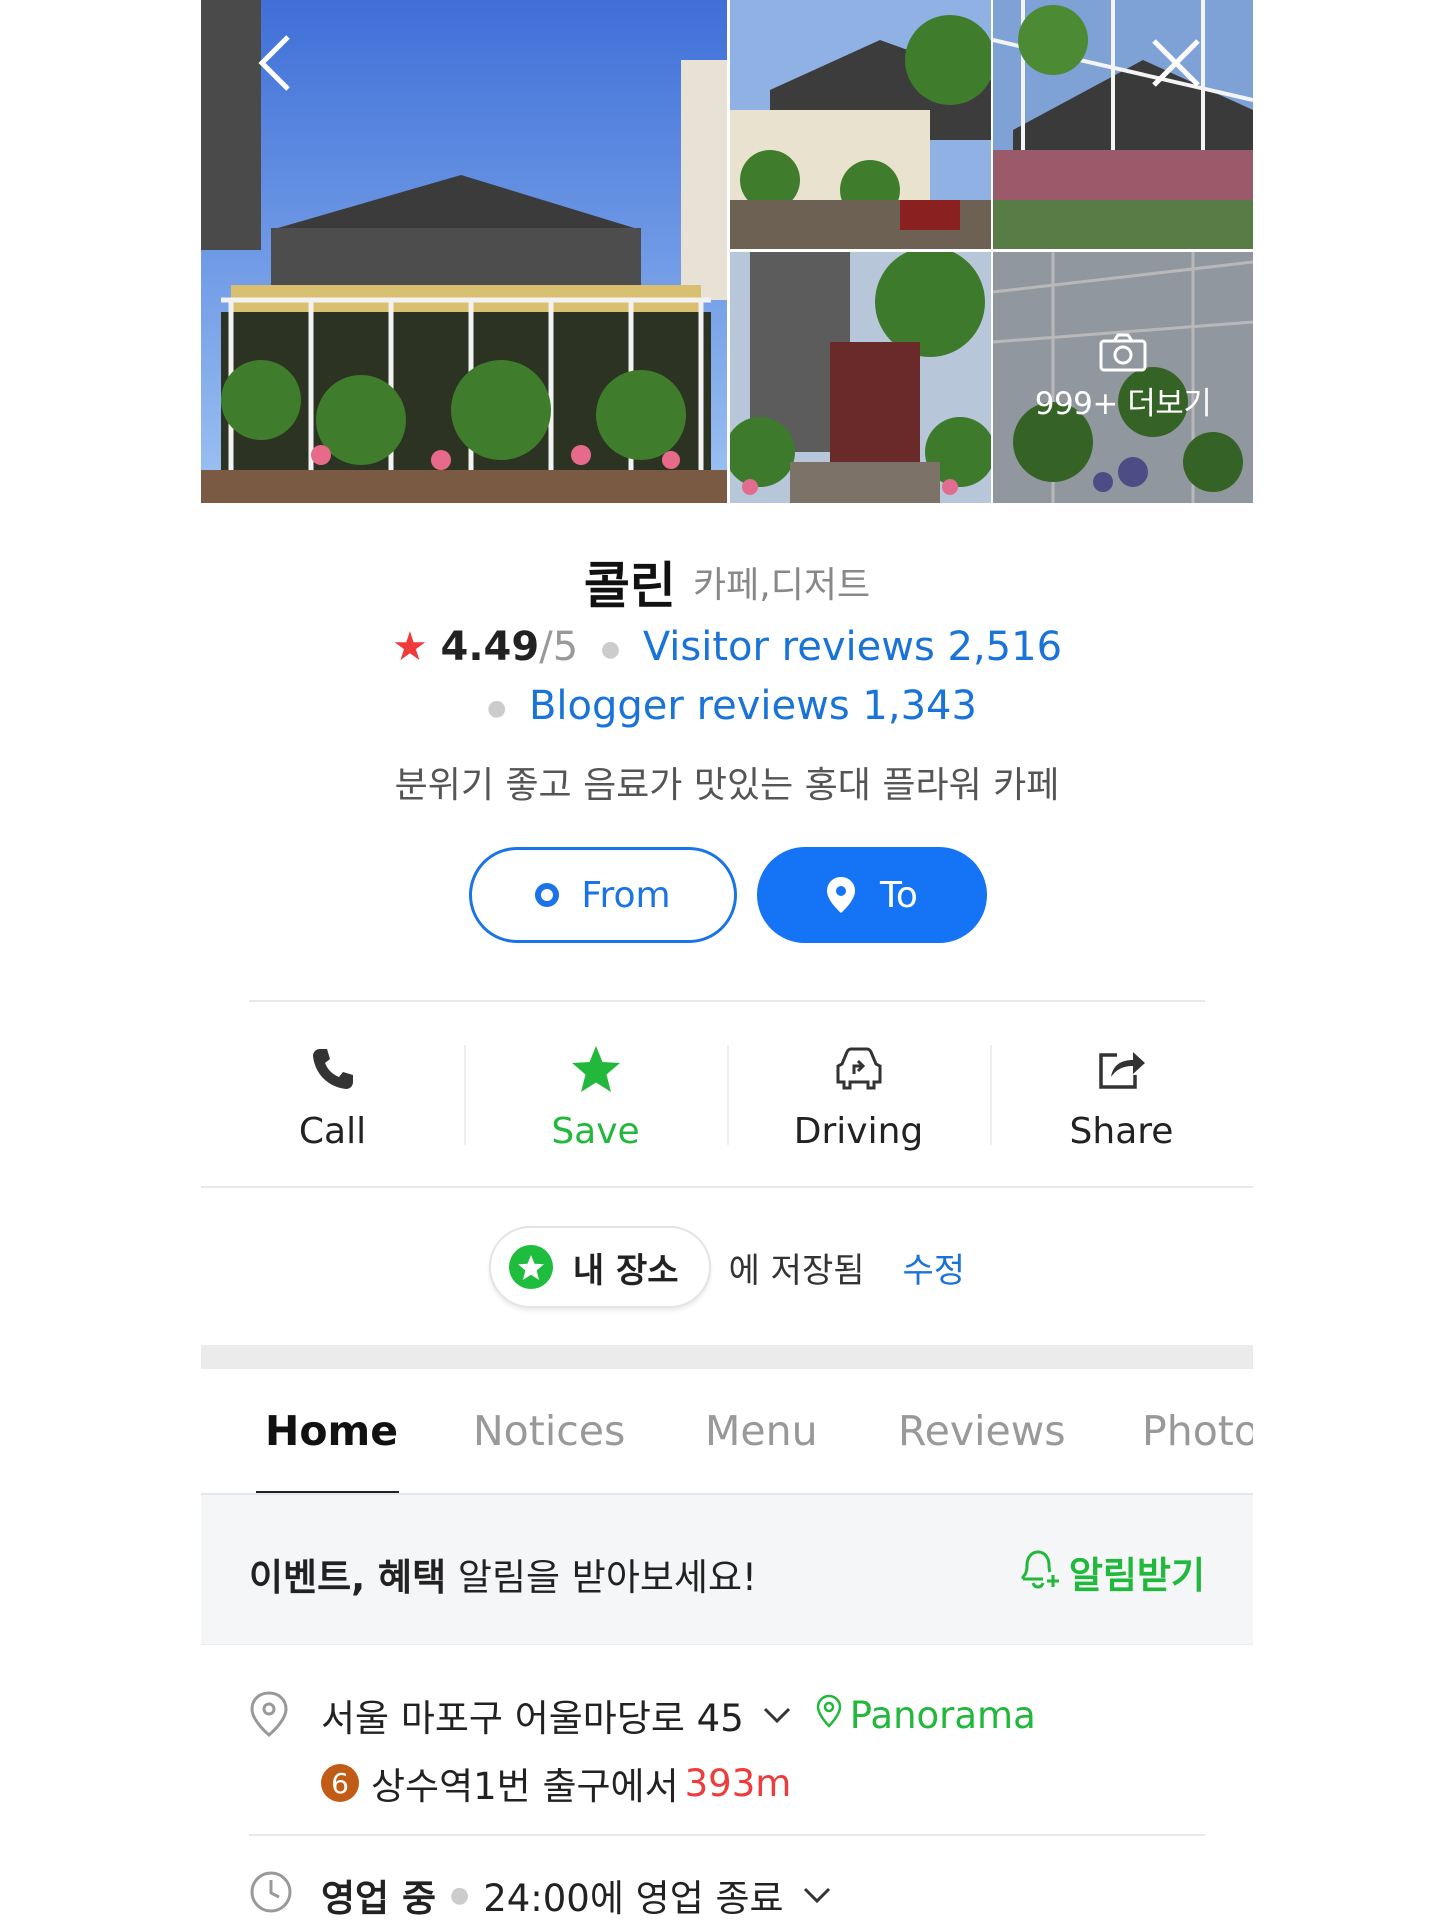 The image size is (1440, 1920). What do you see at coordinates (601, 1577) in the screenshot?
I see `banner-body-text: 알림을 받아보세요!` at bounding box center [601, 1577].